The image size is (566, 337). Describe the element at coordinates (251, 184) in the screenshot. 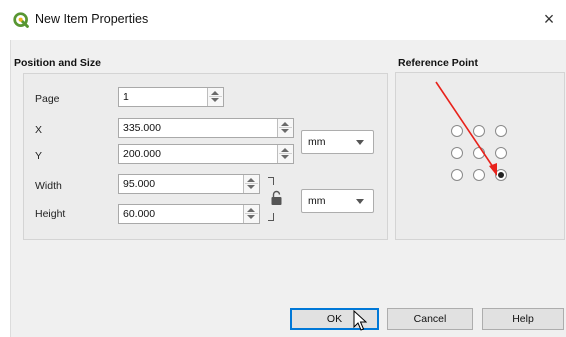

I see `width-spin-buttons` at that location.